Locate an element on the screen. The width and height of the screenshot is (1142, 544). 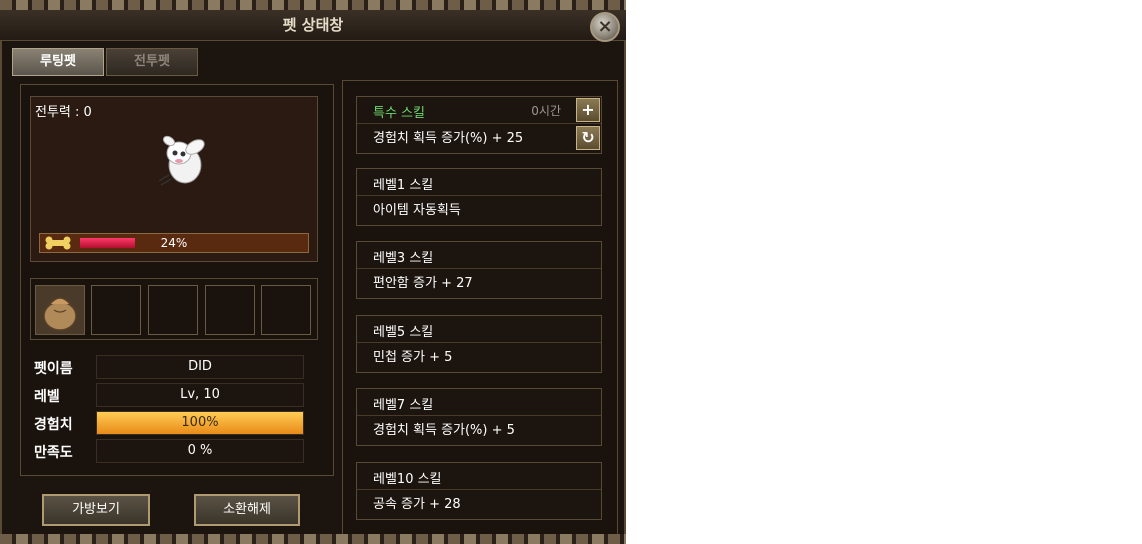
skill-level10: 레벨10 스킬 공속 증가 + 28 is located at coordinates (479, 491).